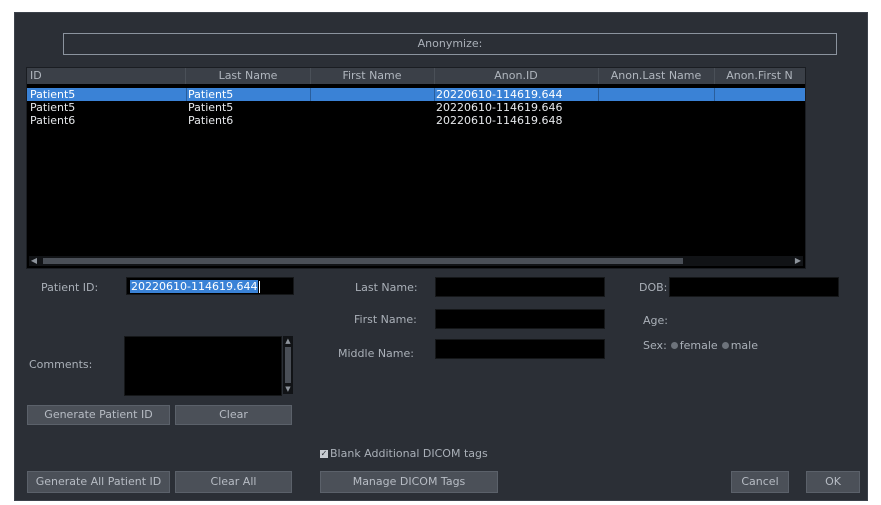  What do you see at coordinates (798, 261) in the screenshot?
I see `scroll-right-icon: ▶` at bounding box center [798, 261].